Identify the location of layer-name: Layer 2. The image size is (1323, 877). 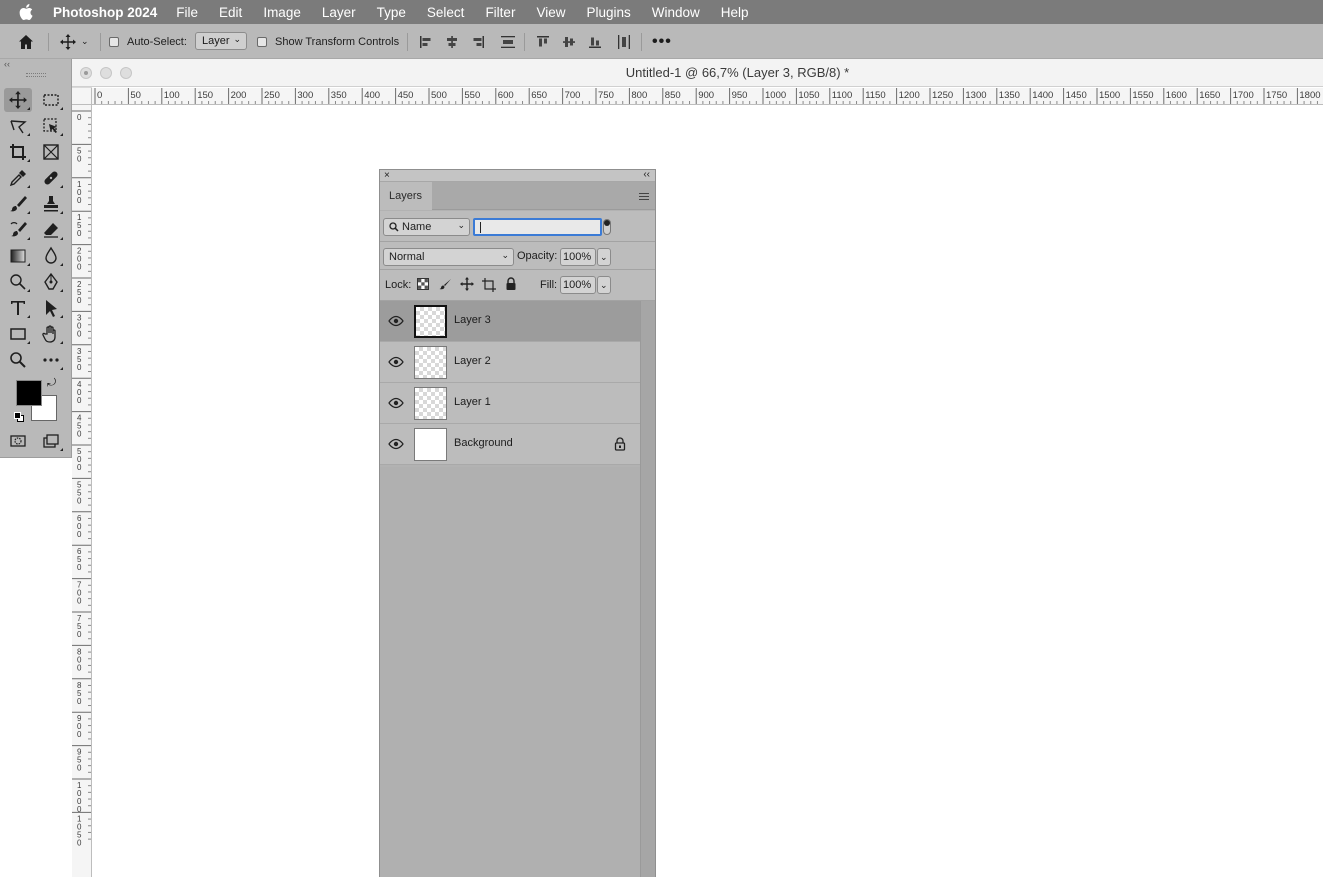
(472, 361).